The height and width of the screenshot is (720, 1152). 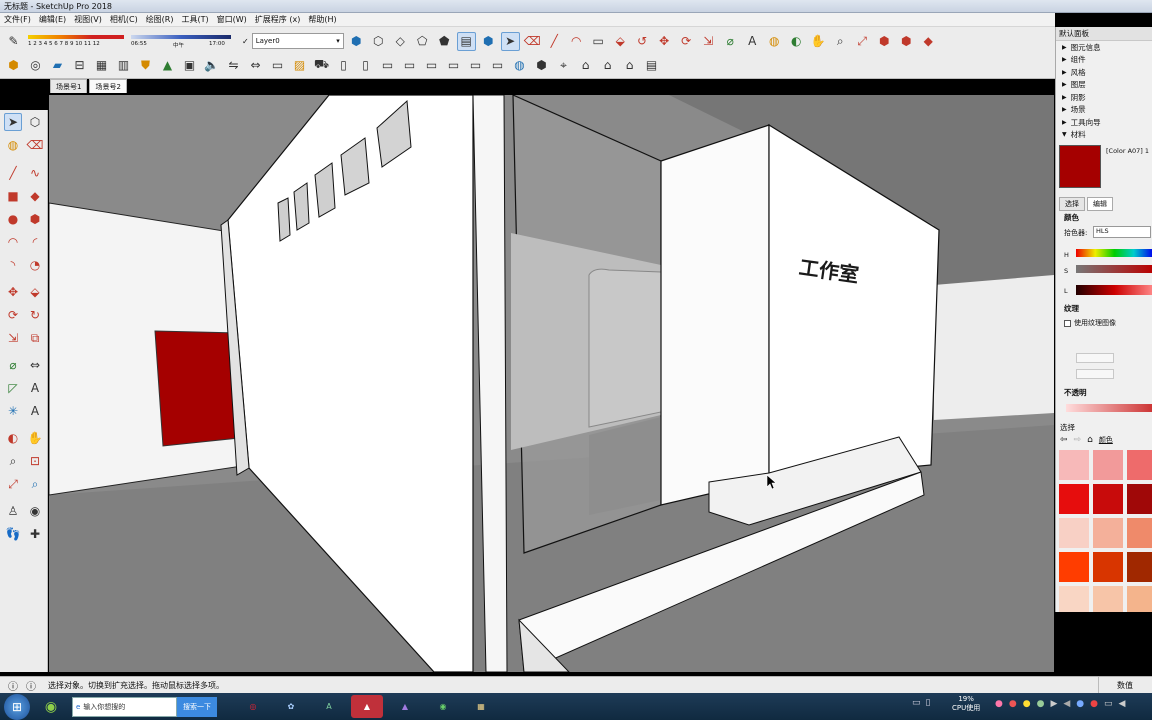 I want to click on editor-icon: A, so click(x=329, y=706).